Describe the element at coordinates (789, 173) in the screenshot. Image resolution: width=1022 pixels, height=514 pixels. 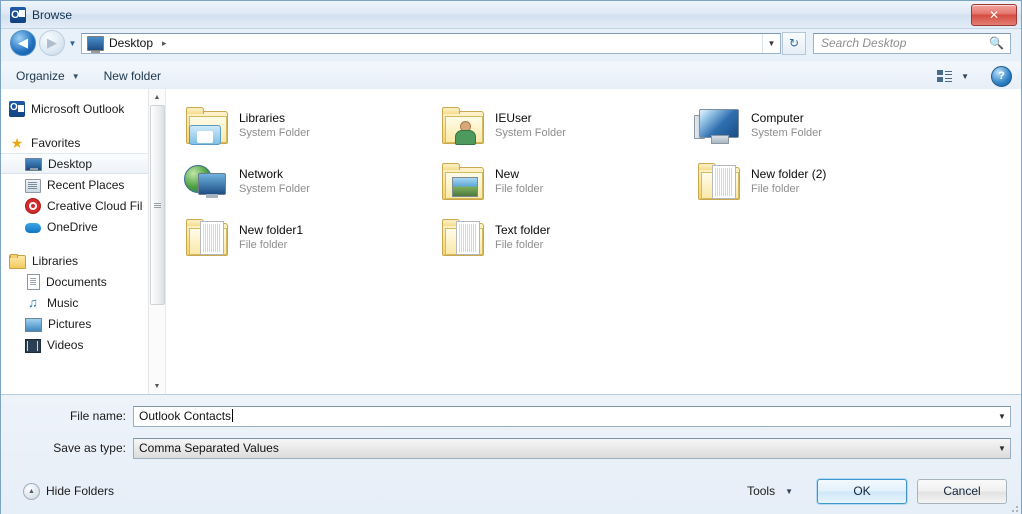
I see `file-name: New folder (2)` at that location.